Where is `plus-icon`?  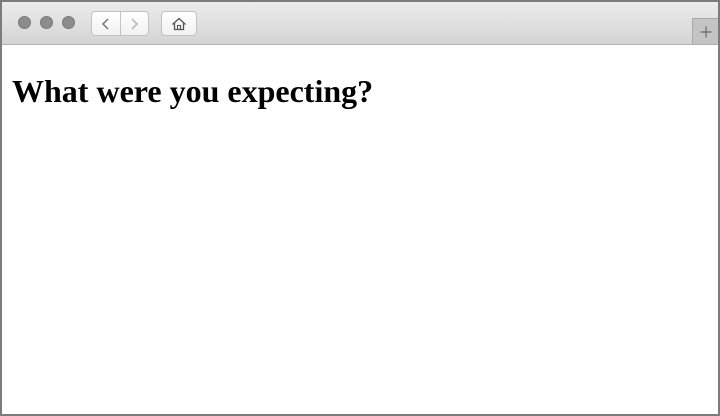
plus-icon is located at coordinates (705, 31).